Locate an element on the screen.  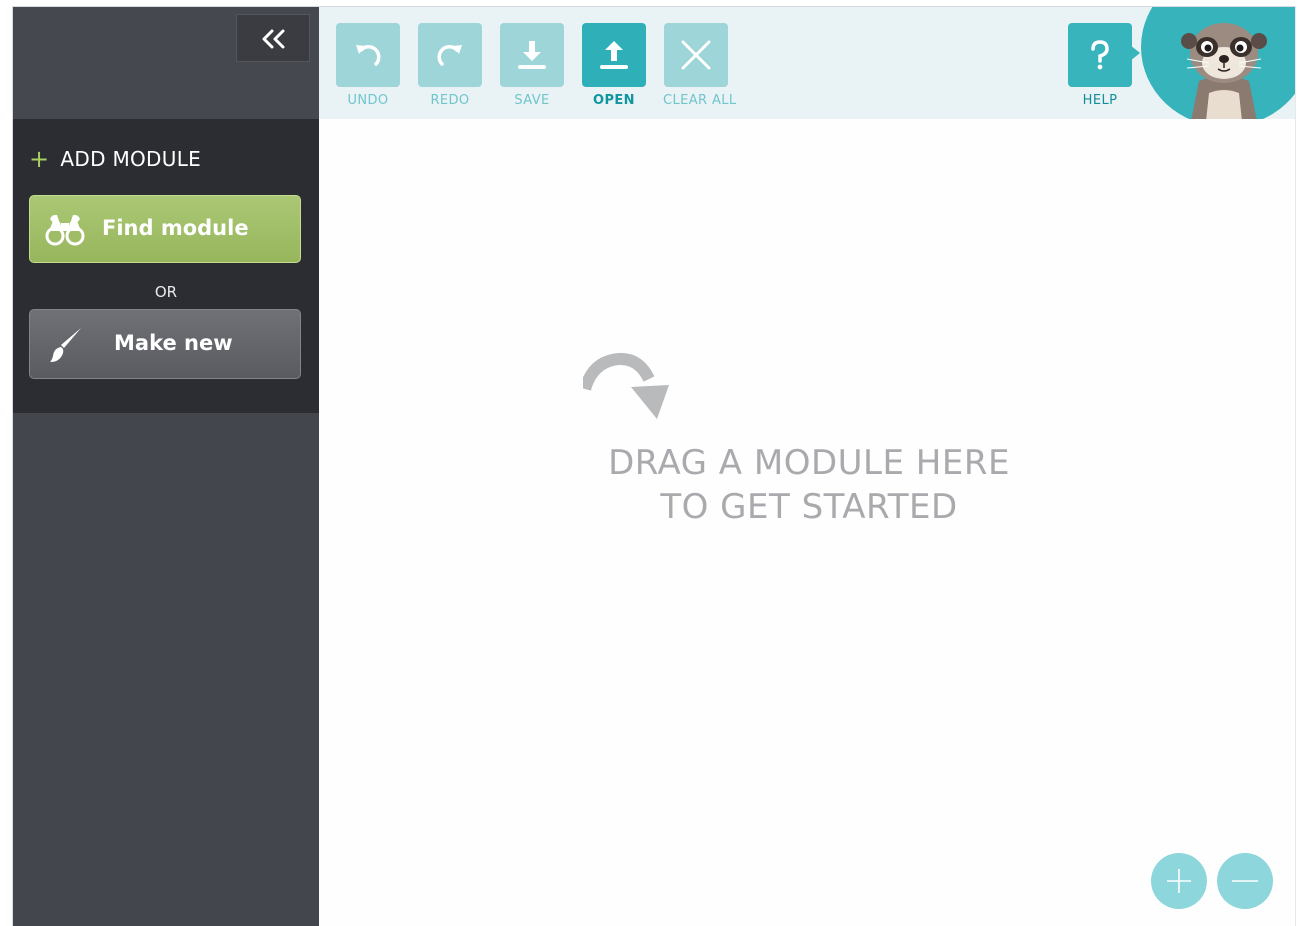
help-button: HELP is located at coordinates (1103, 65).